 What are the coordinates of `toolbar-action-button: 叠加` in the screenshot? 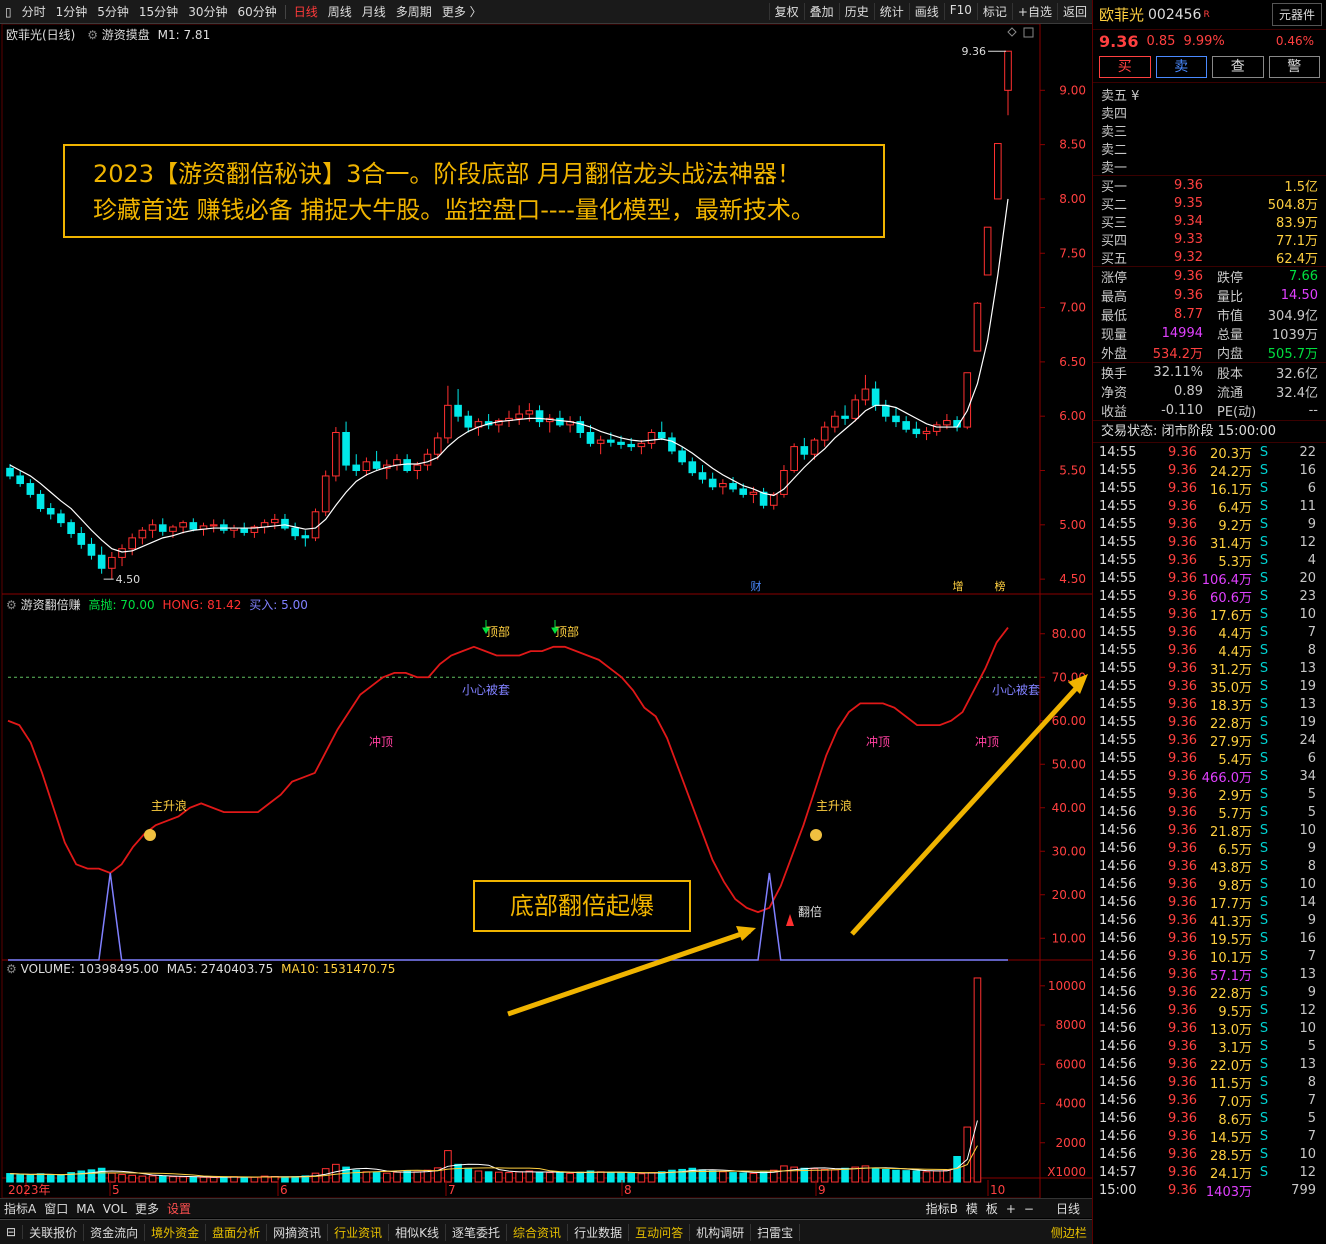 It's located at (821, 11).